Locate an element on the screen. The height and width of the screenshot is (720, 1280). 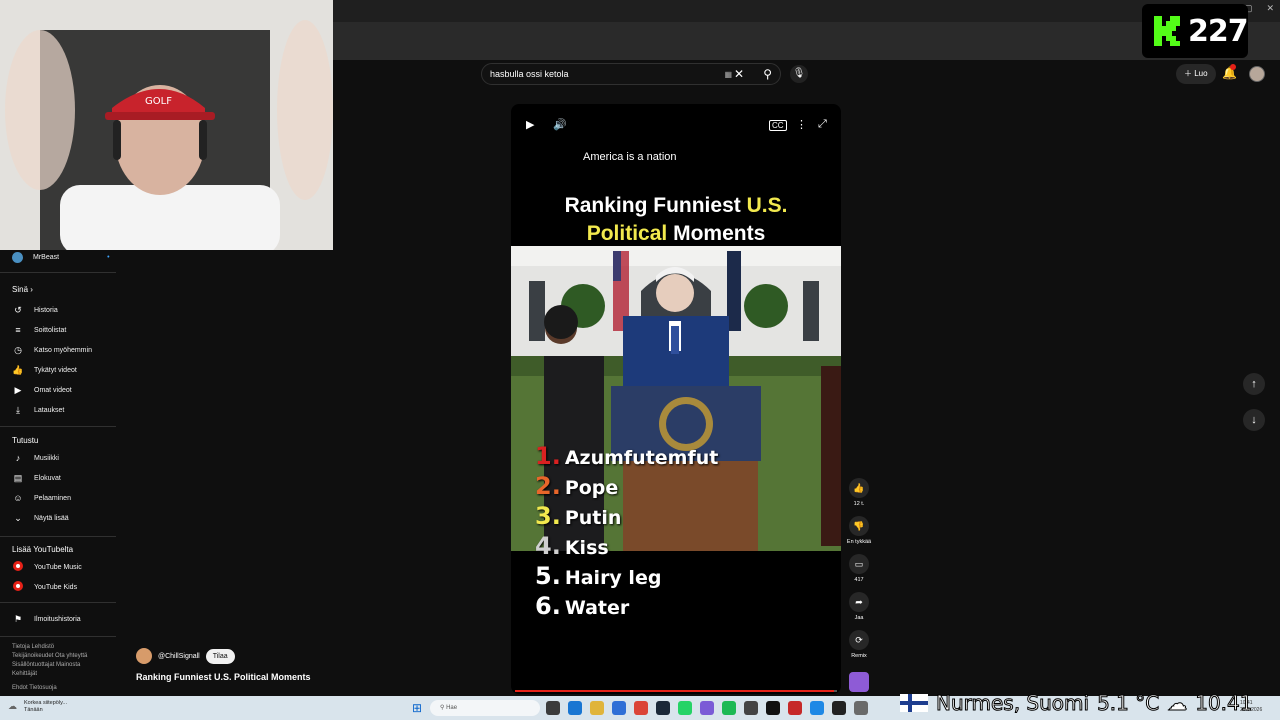
account-avatar is located at coordinates (1257, 74).